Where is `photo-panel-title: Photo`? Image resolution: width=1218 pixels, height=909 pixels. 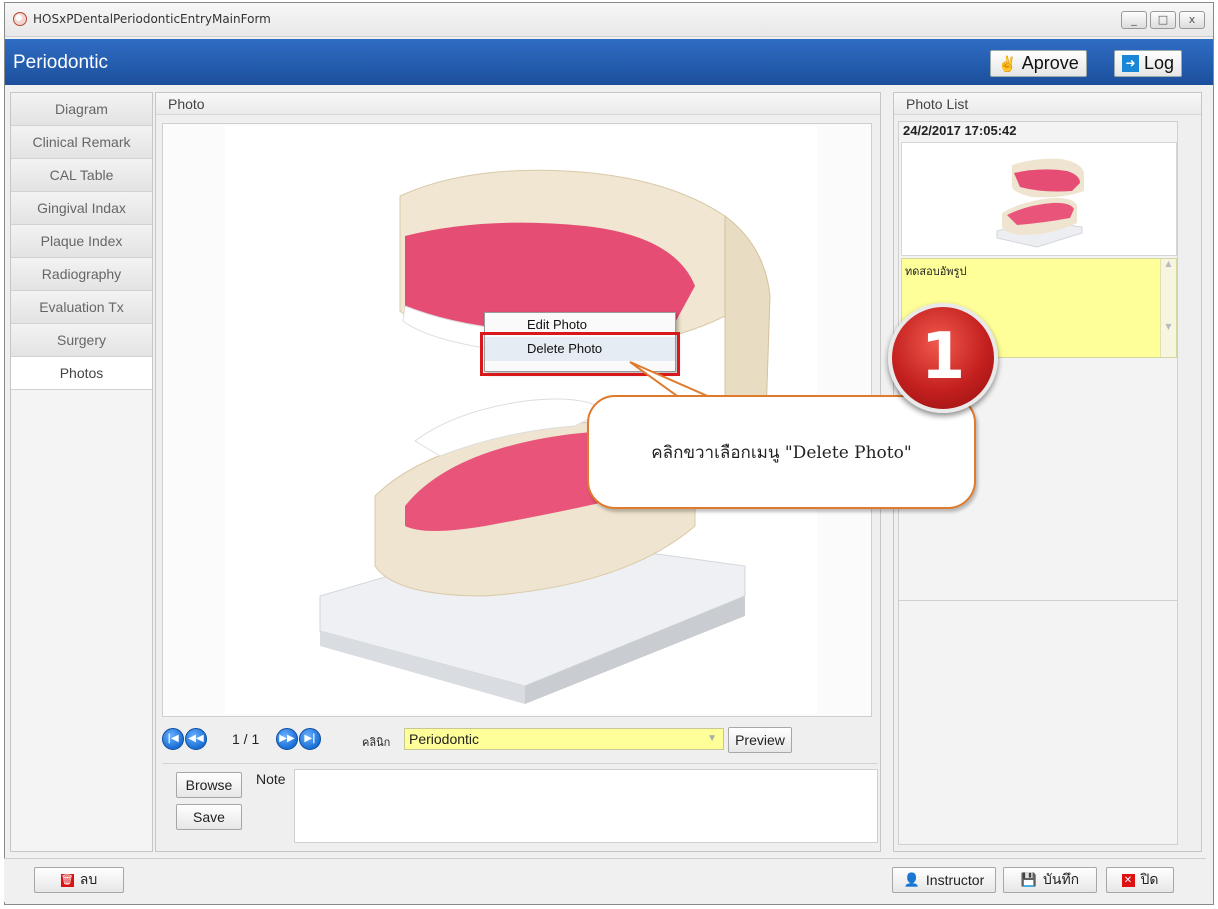
photo-panel-title: Photo is located at coordinates (518, 104).